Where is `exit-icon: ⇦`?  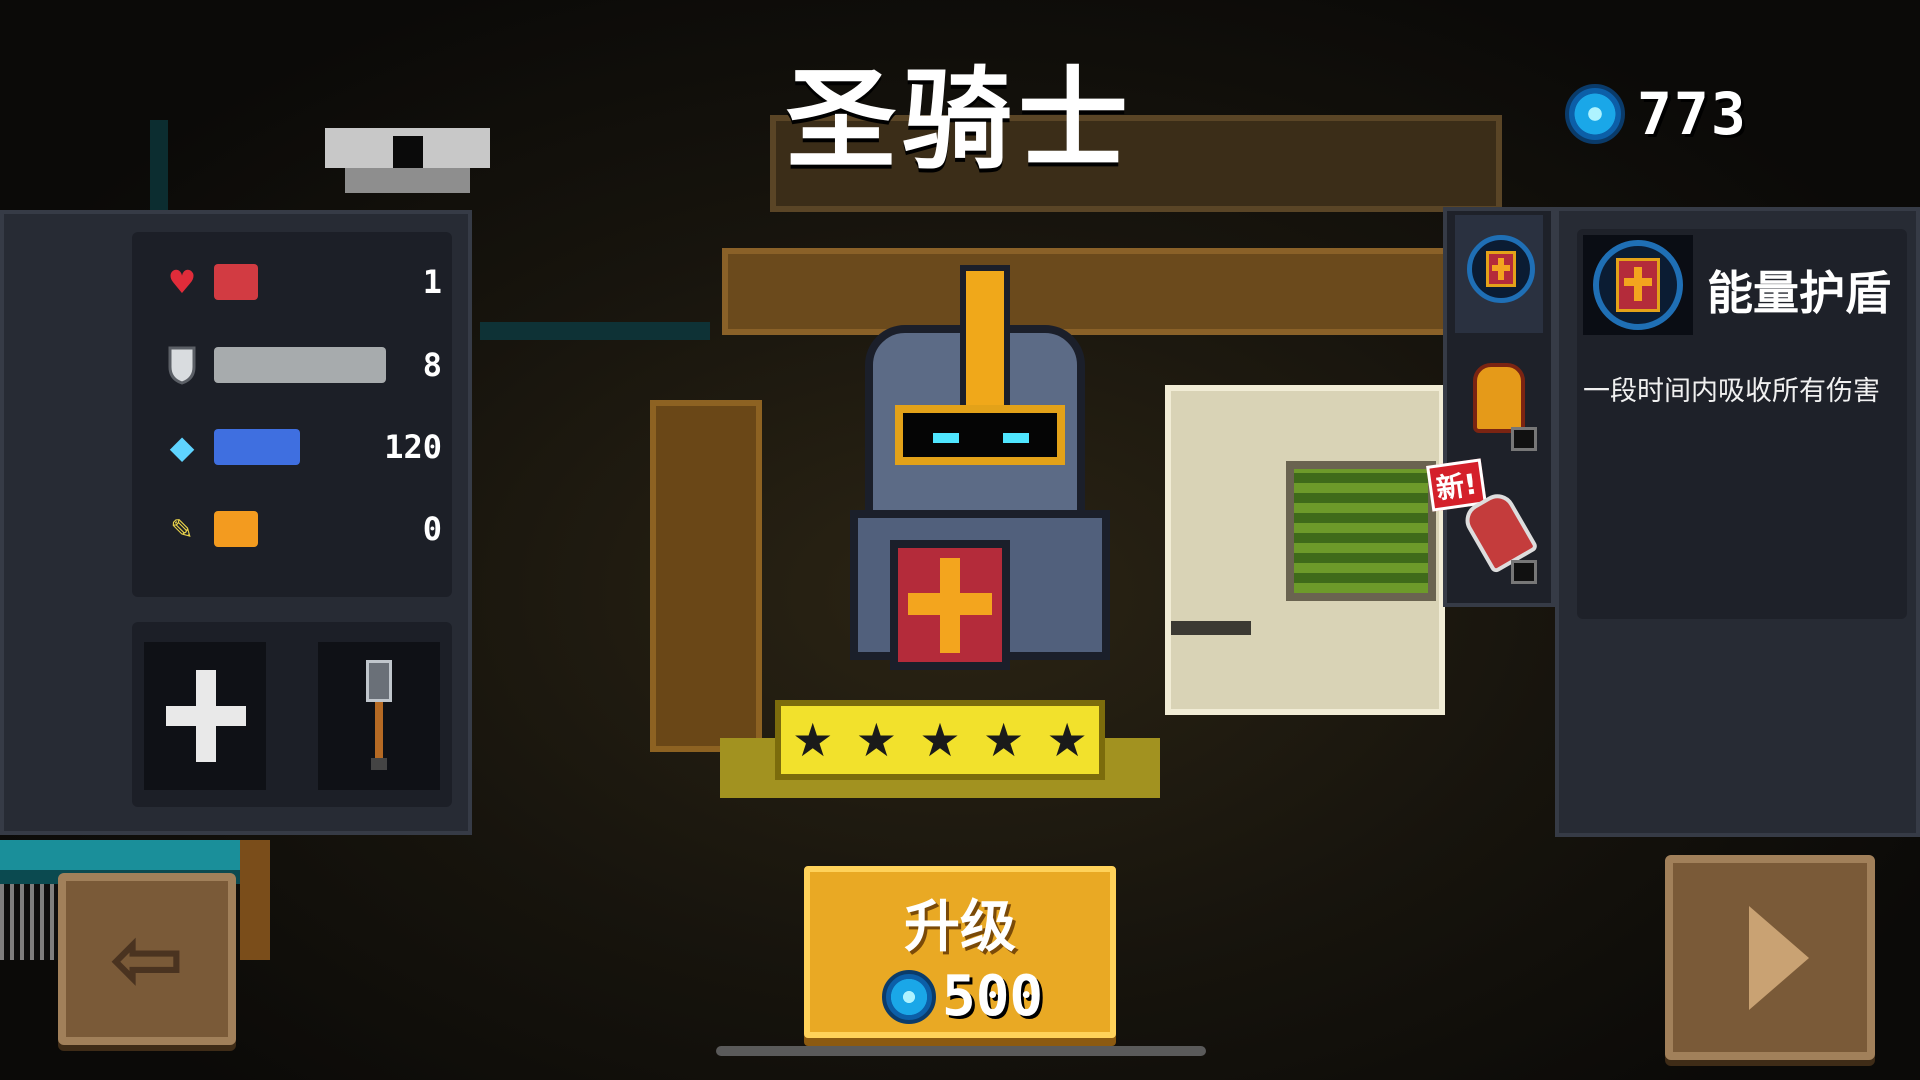 exit-icon: ⇦ is located at coordinates (147, 959).